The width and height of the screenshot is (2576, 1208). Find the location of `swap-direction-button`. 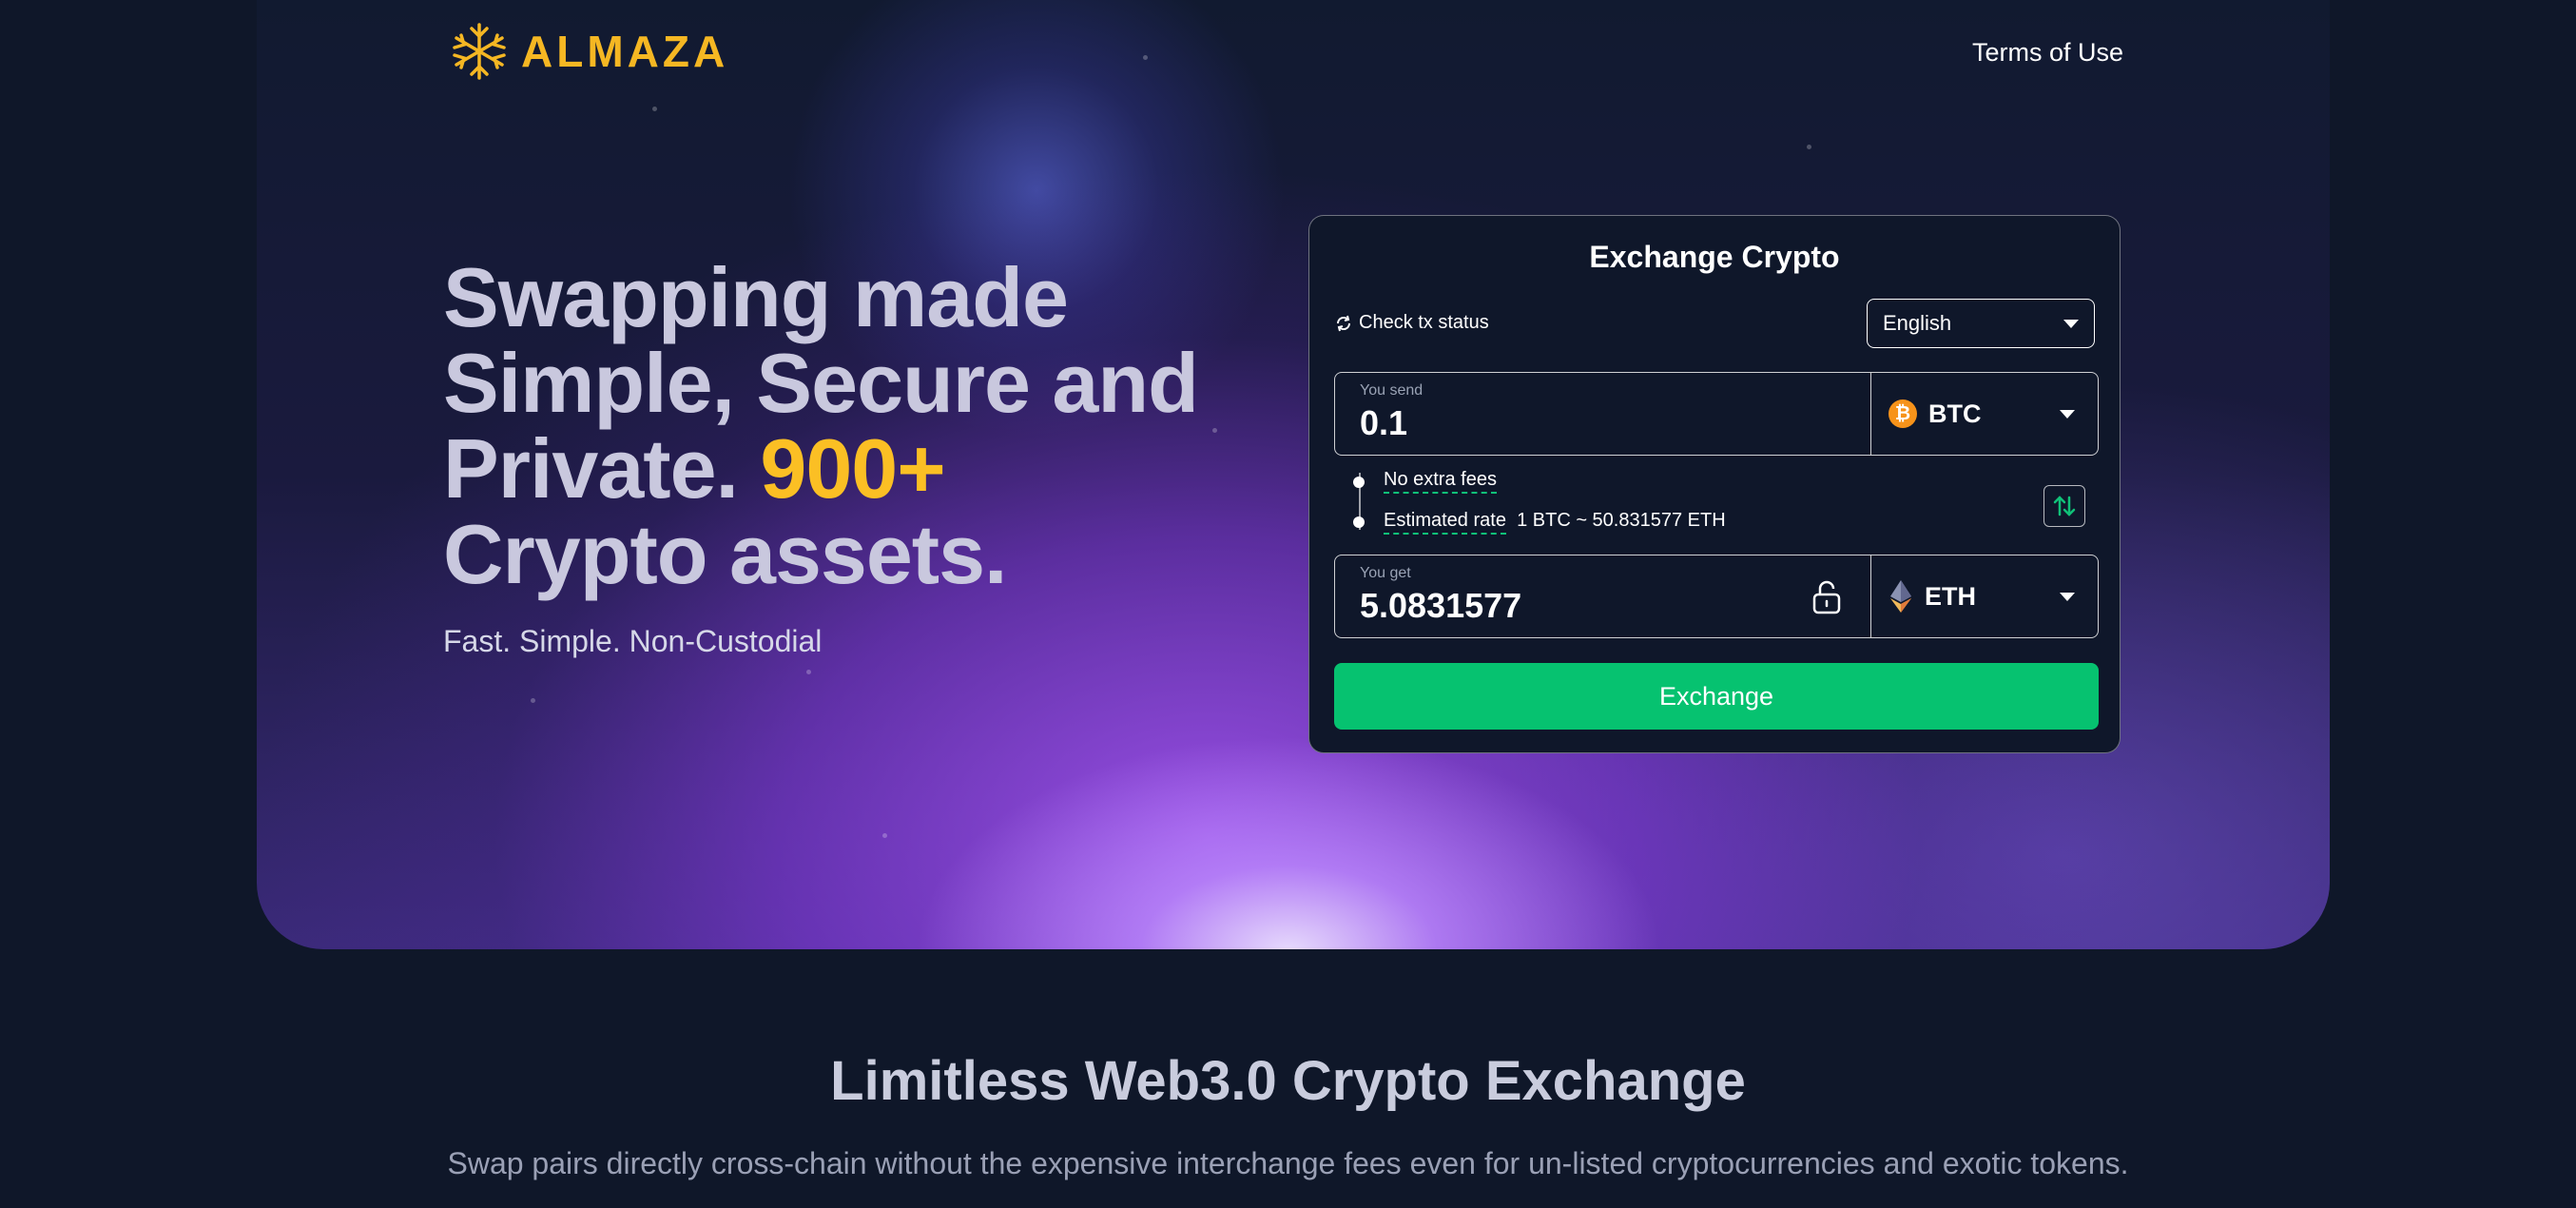

swap-direction-button is located at coordinates (2064, 506).